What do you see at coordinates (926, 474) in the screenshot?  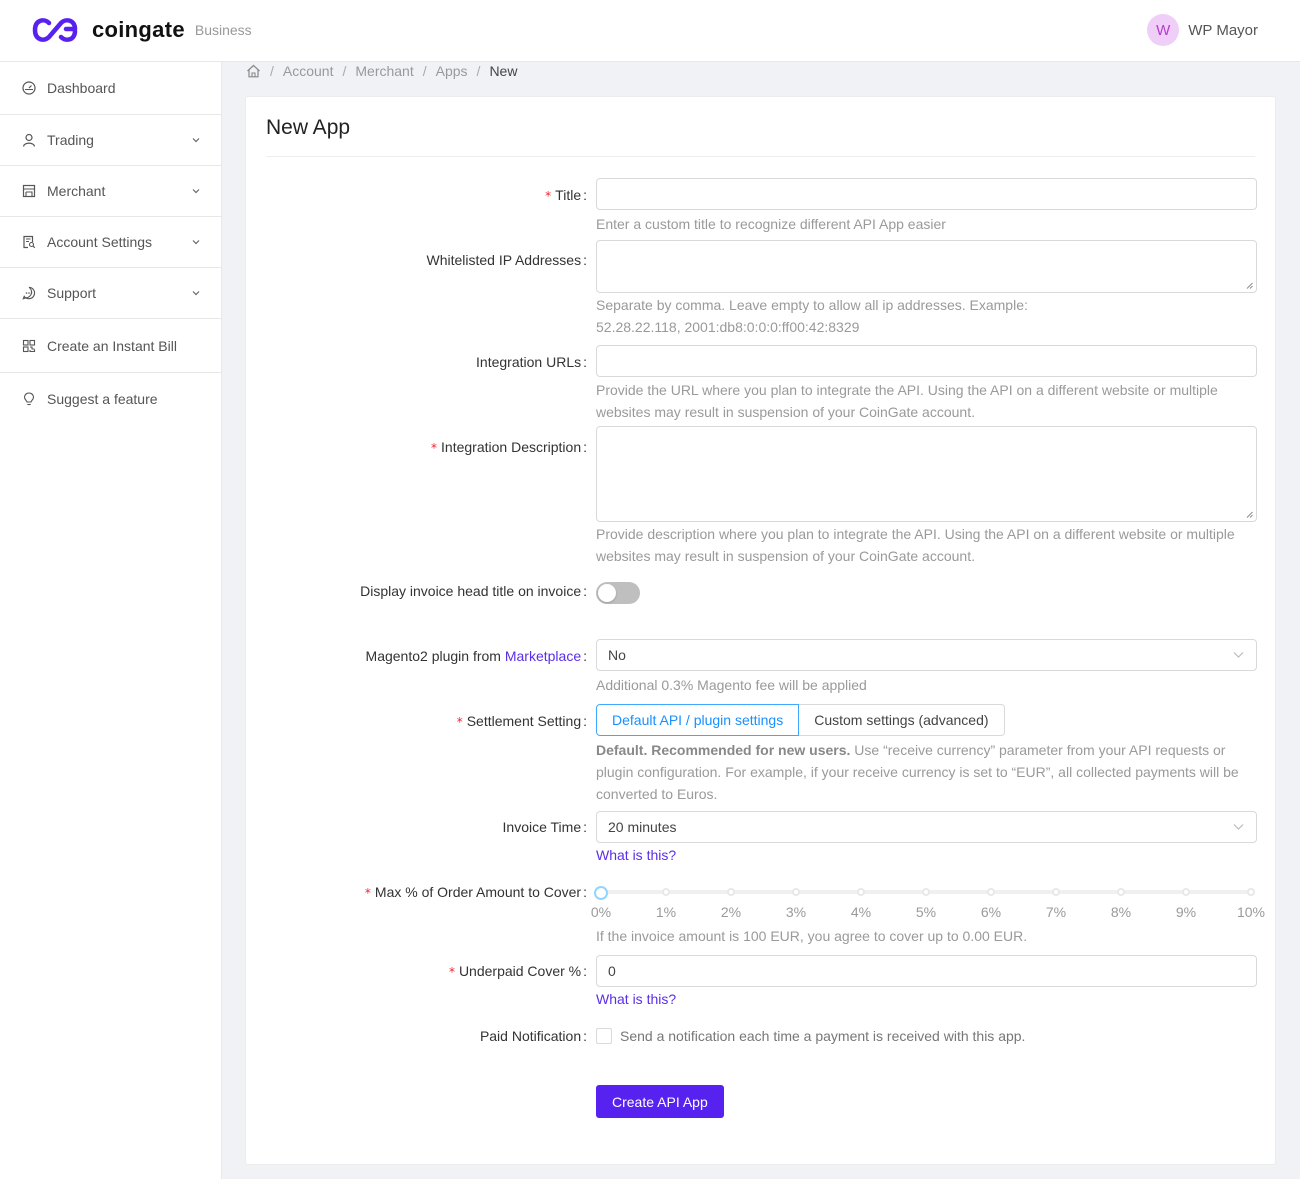 I see `integration-description-textarea` at bounding box center [926, 474].